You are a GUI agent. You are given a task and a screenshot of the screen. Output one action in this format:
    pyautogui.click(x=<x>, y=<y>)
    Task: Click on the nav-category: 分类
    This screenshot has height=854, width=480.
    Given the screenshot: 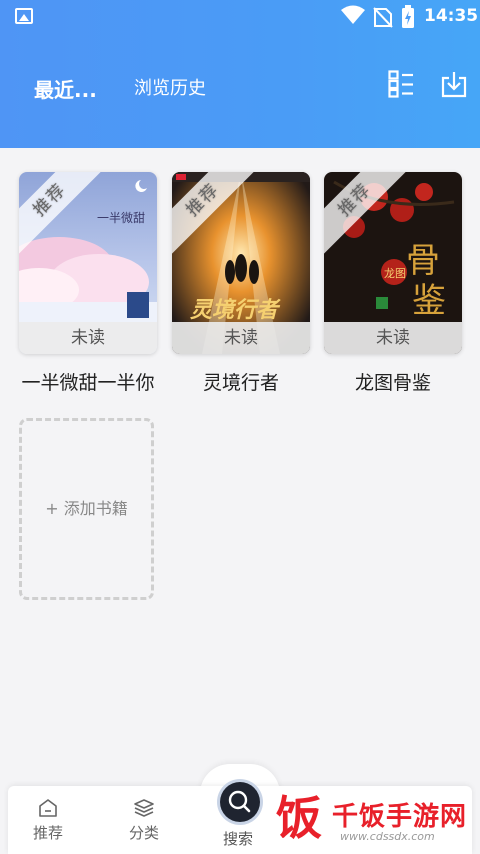 What is the action you would take?
    pyautogui.click(x=144, y=814)
    